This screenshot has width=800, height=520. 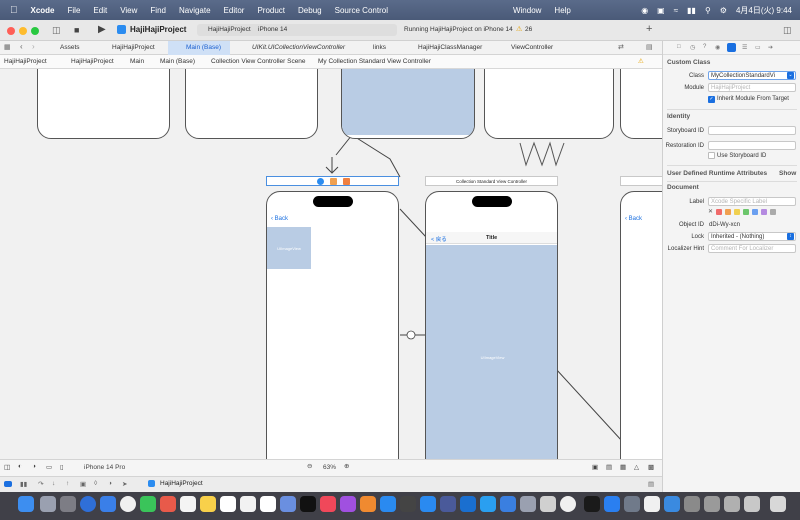 I want to click on sidebar-toggle-icon: ◫, so click(x=56, y=30).